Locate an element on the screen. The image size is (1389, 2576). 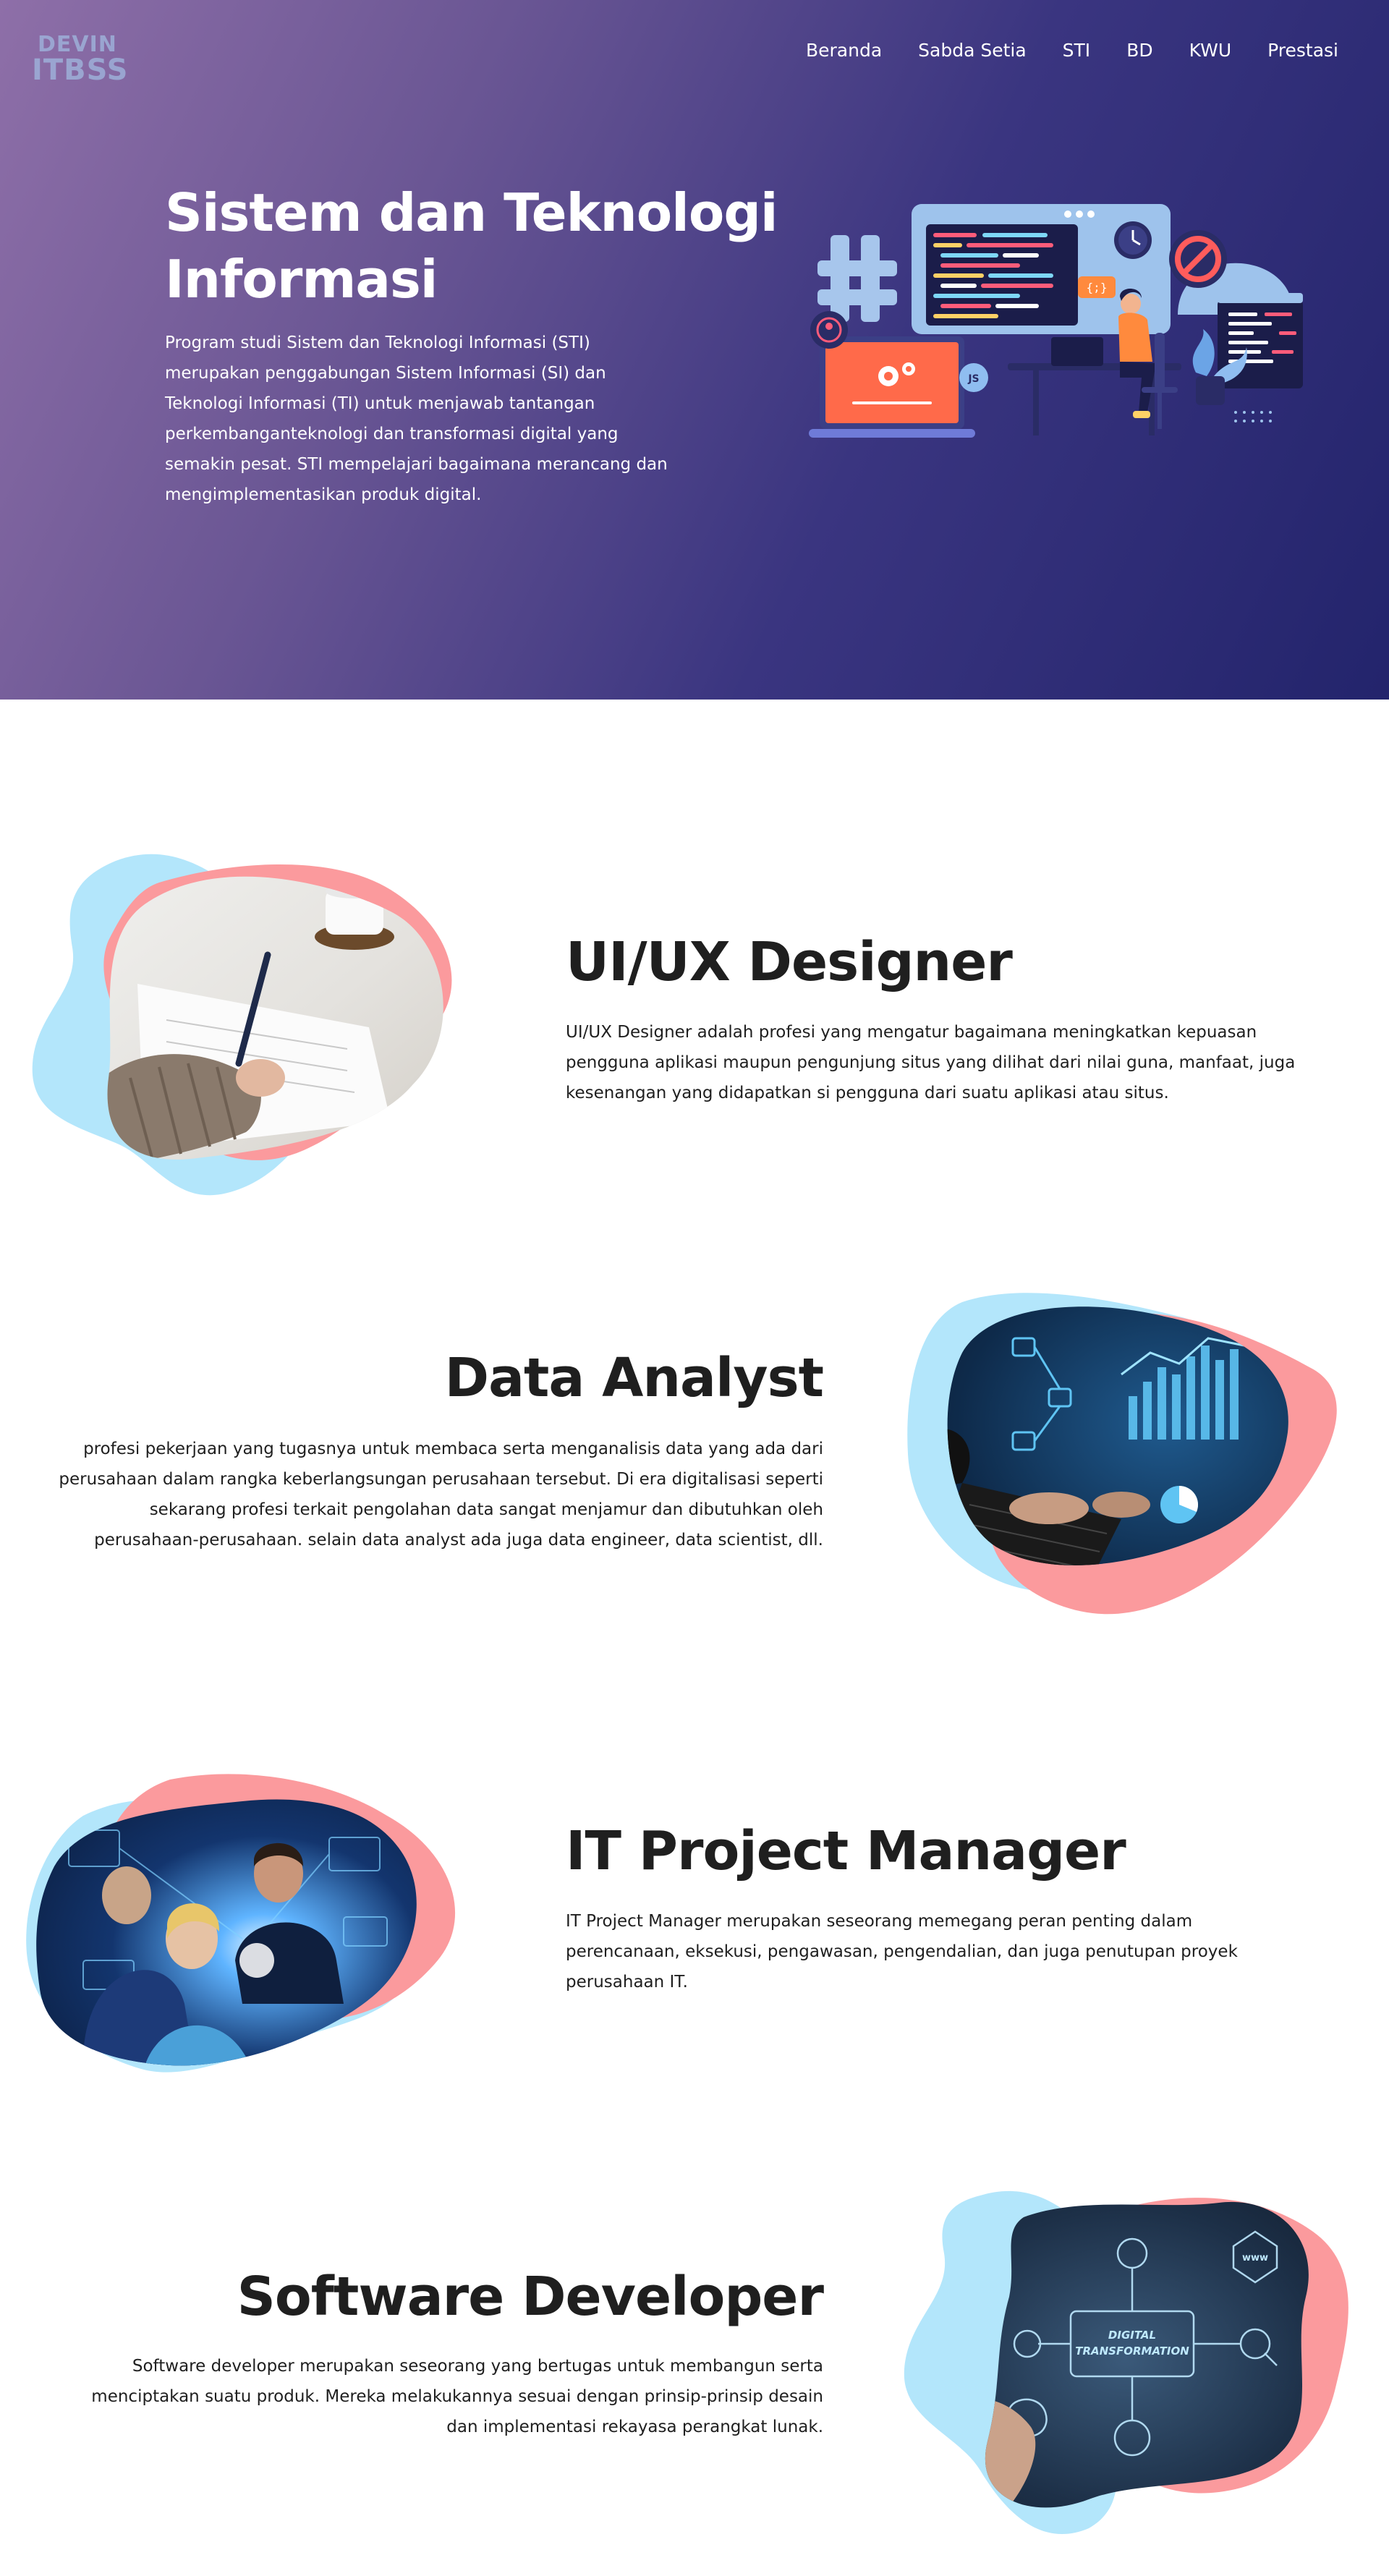
site-logo: DEVIN ITBSS is located at coordinates (79, 58).